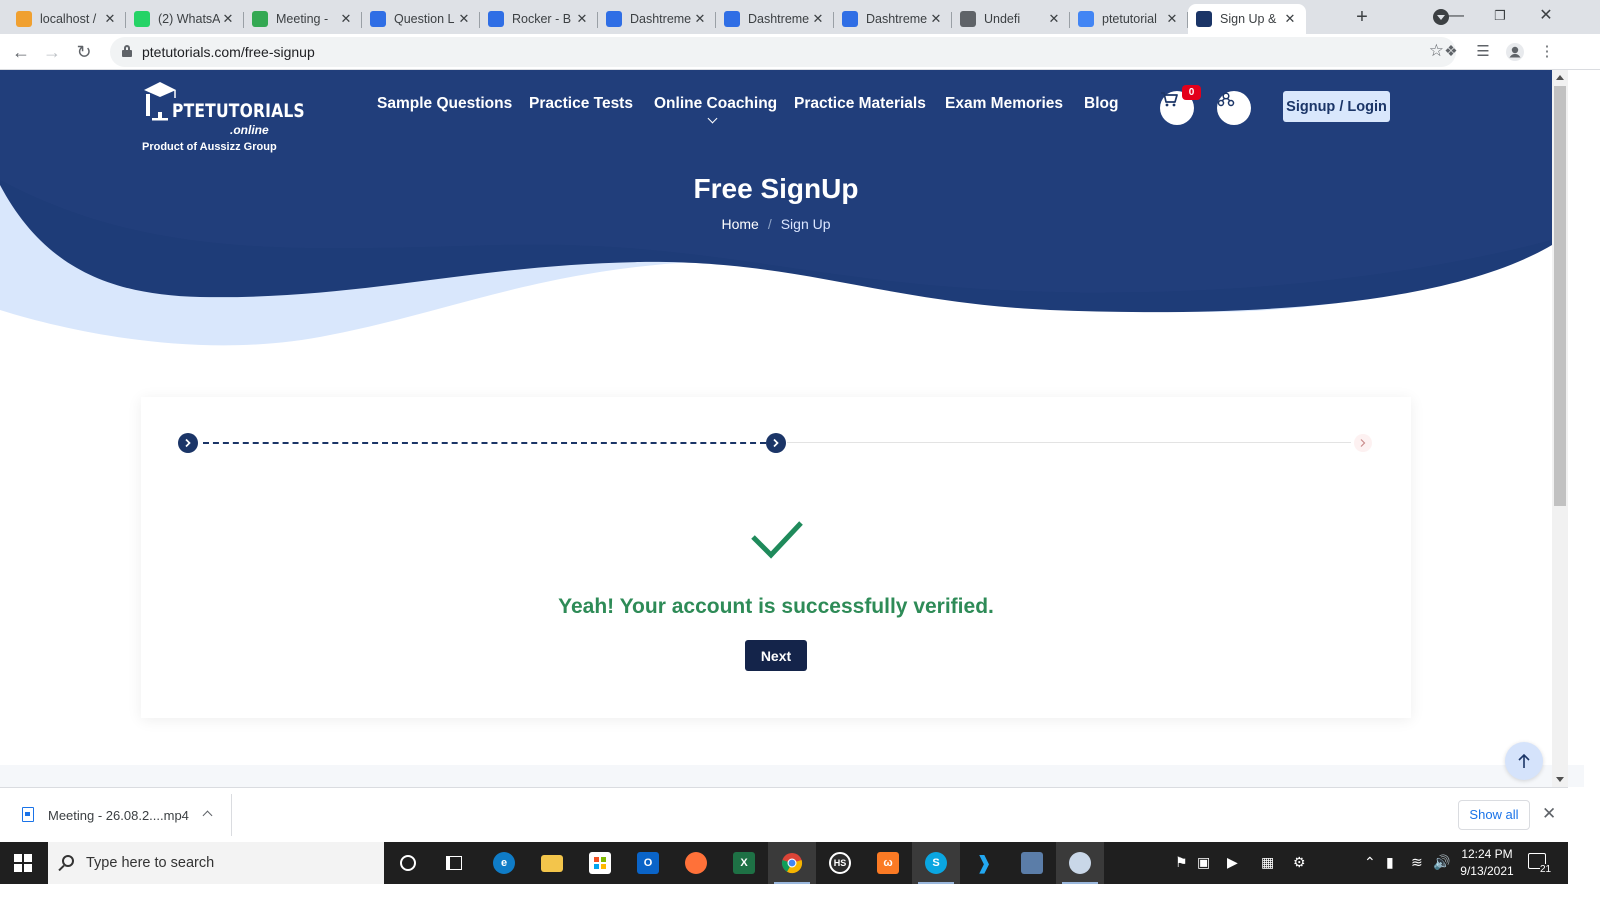  I want to click on reading-list-icon: ☰, so click(1483, 52).